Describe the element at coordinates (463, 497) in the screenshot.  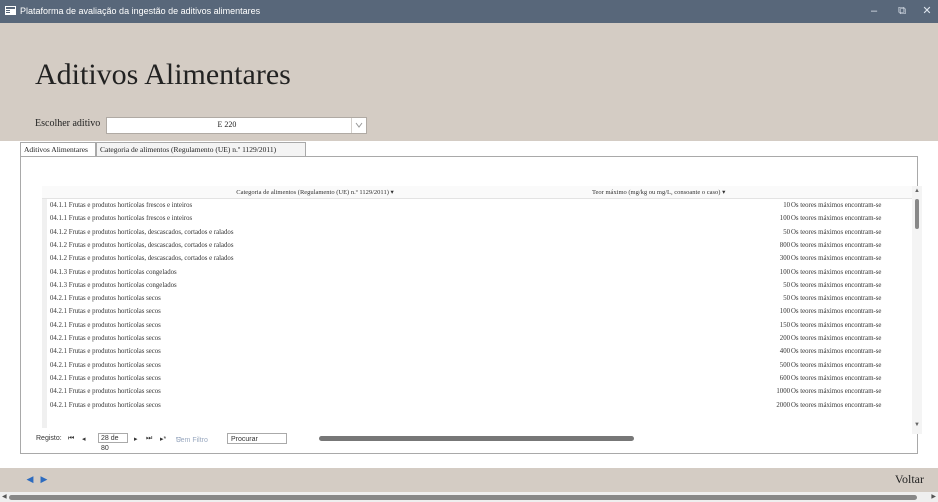
I see `window-scroll-thumb` at that location.